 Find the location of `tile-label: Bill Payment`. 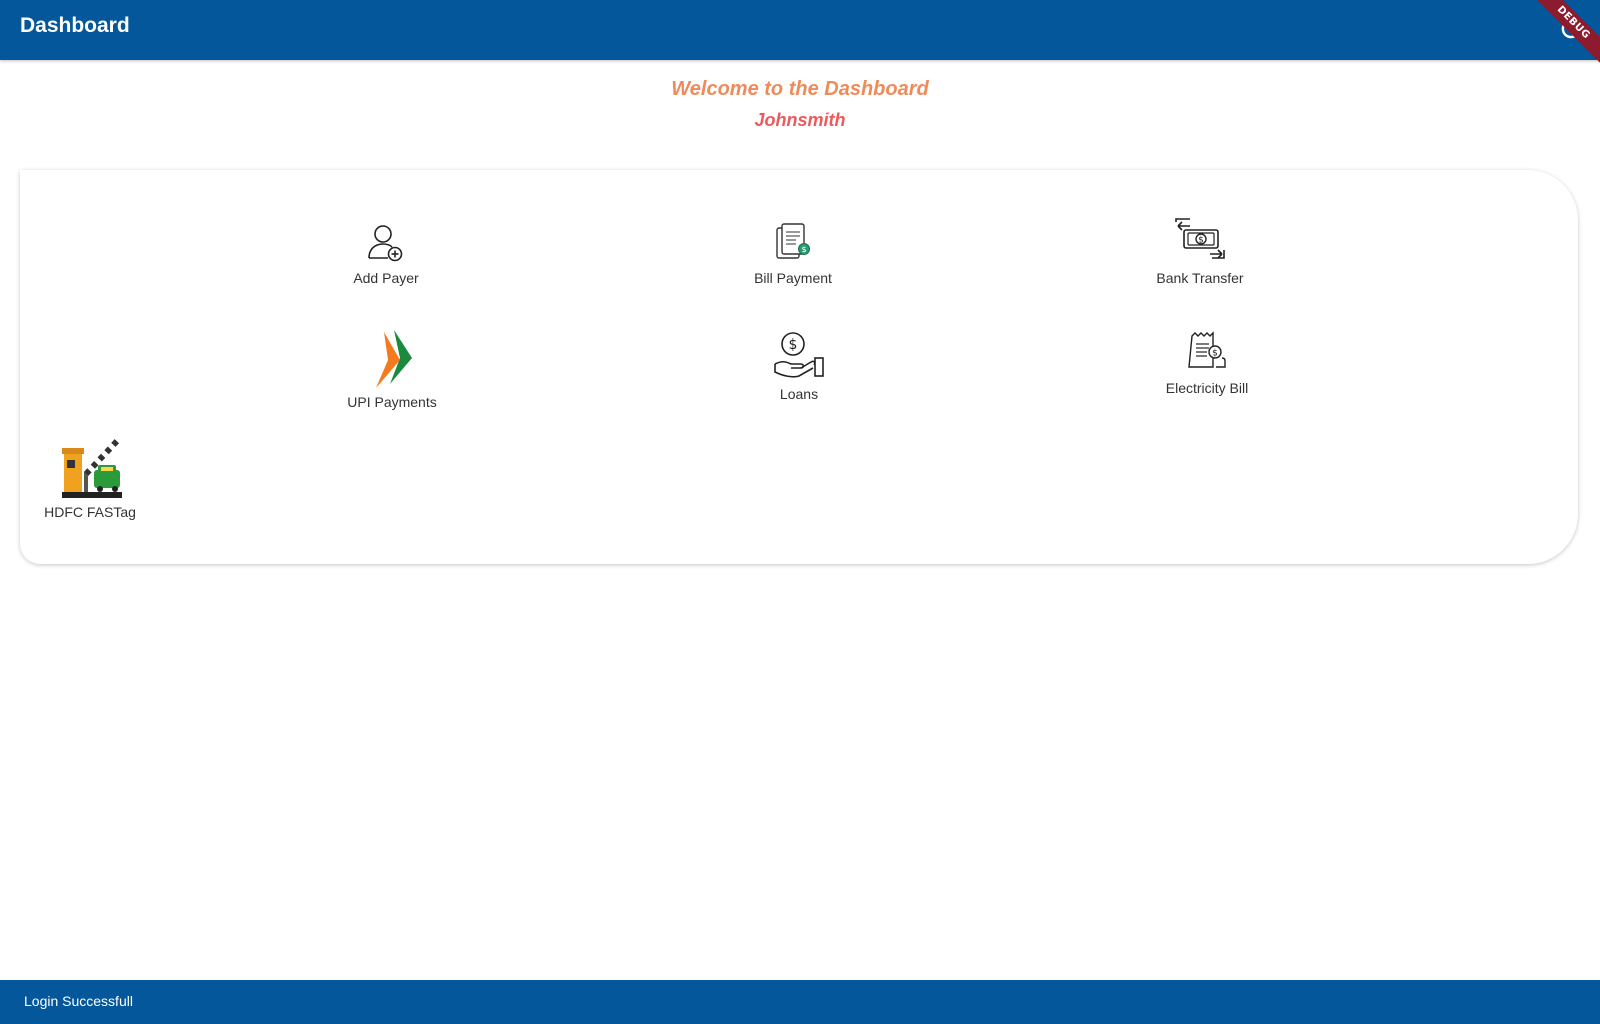

tile-label: Bill Payment is located at coordinates (793, 278).